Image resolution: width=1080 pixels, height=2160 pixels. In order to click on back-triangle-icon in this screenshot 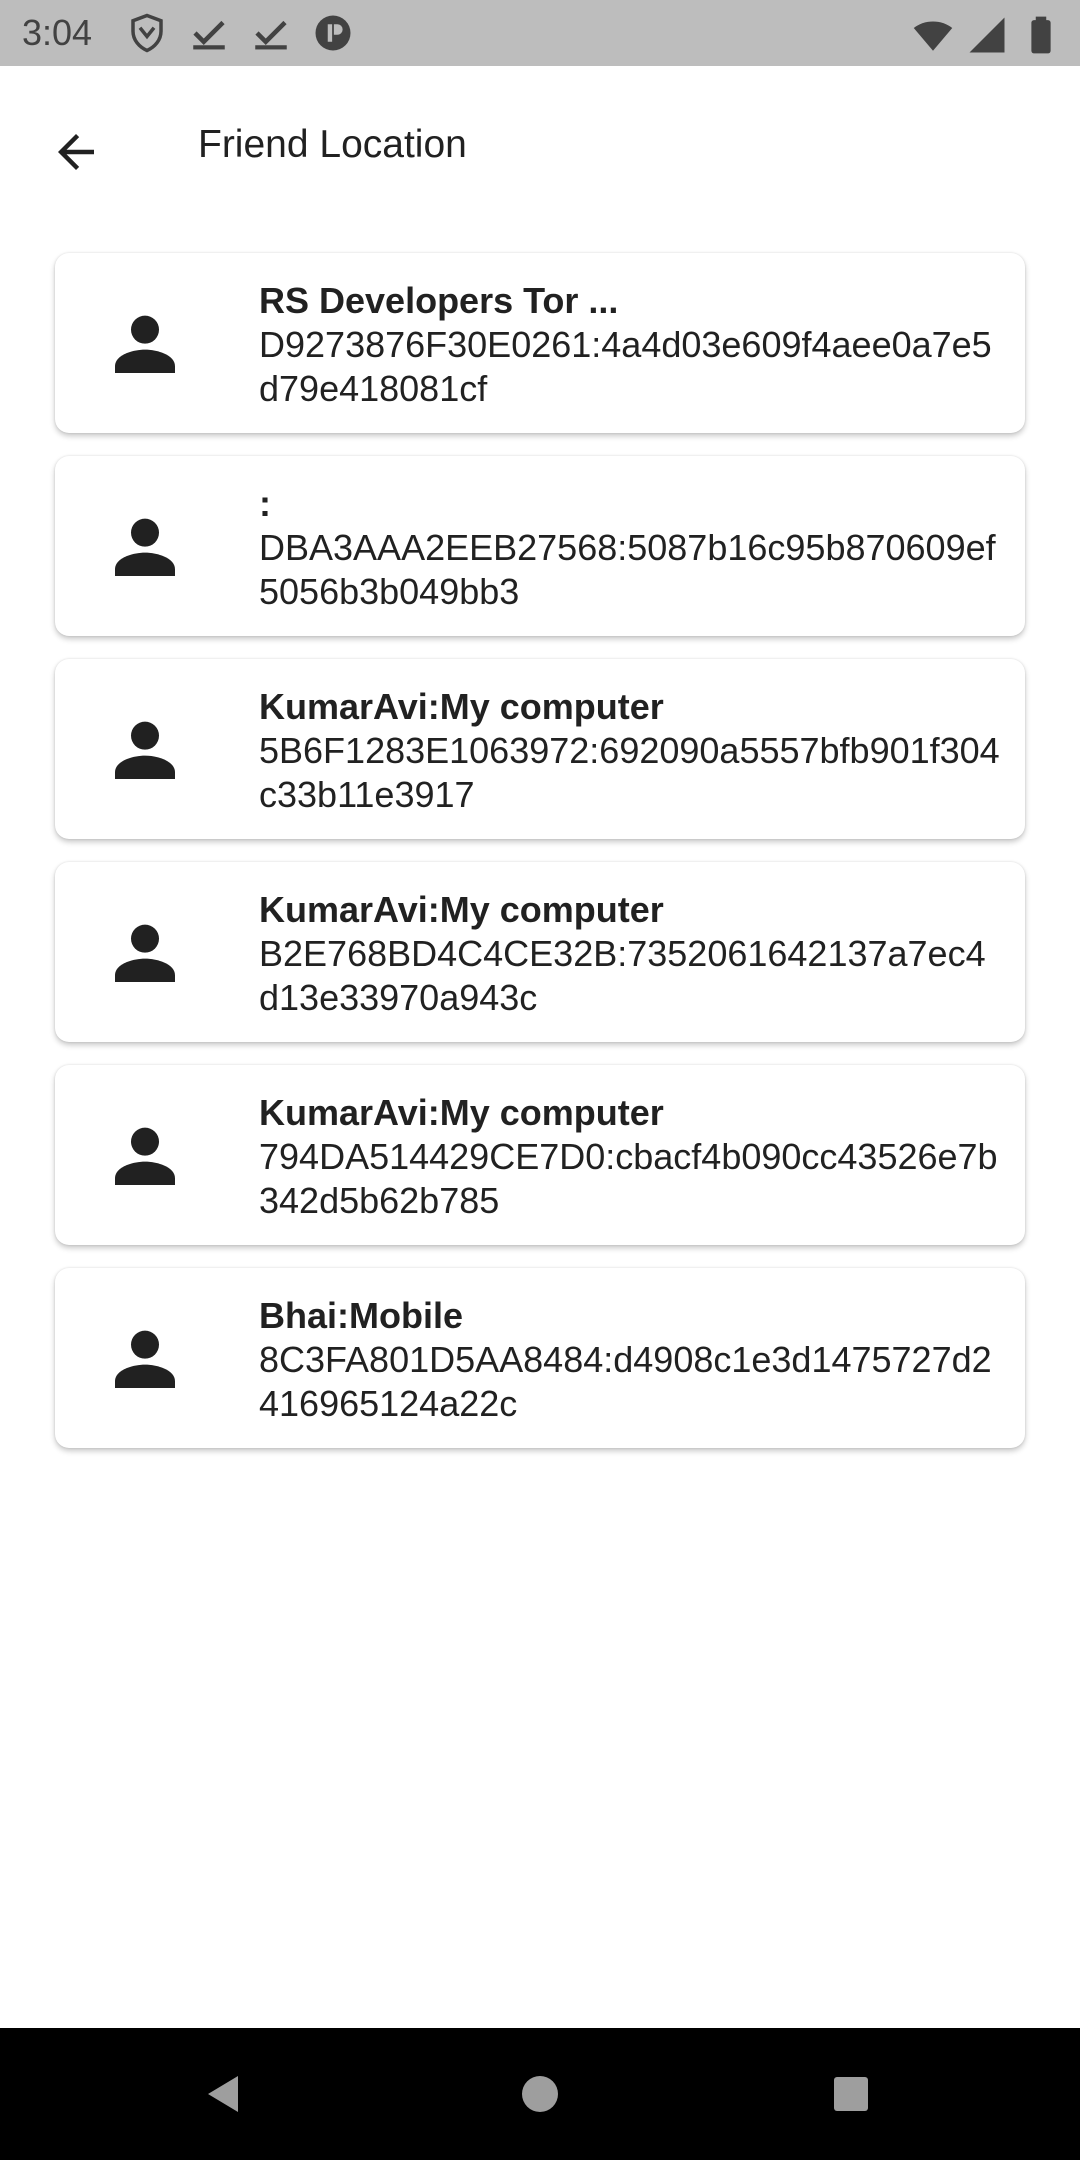, I will do `click(223, 2094)`.